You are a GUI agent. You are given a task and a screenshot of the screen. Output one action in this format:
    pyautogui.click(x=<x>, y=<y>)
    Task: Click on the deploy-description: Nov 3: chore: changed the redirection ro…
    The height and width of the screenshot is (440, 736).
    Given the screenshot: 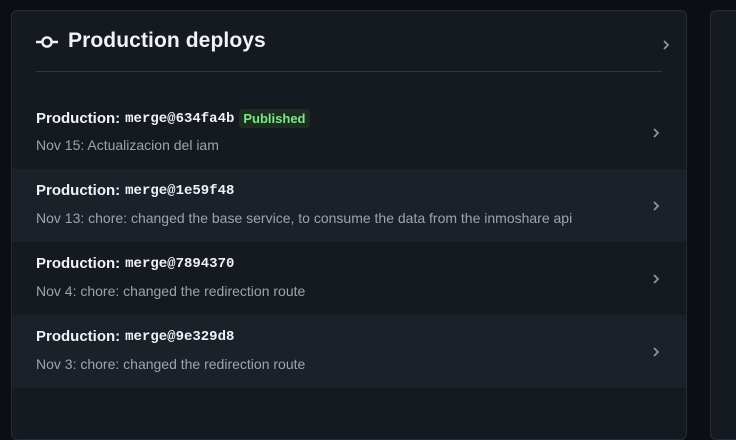 What is the action you would take?
    pyautogui.click(x=171, y=364)
    